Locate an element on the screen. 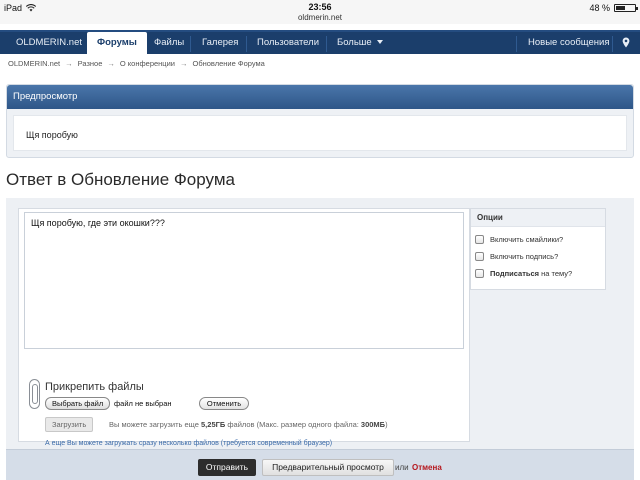  options-title: Опции is located at coordinates (538, 218).